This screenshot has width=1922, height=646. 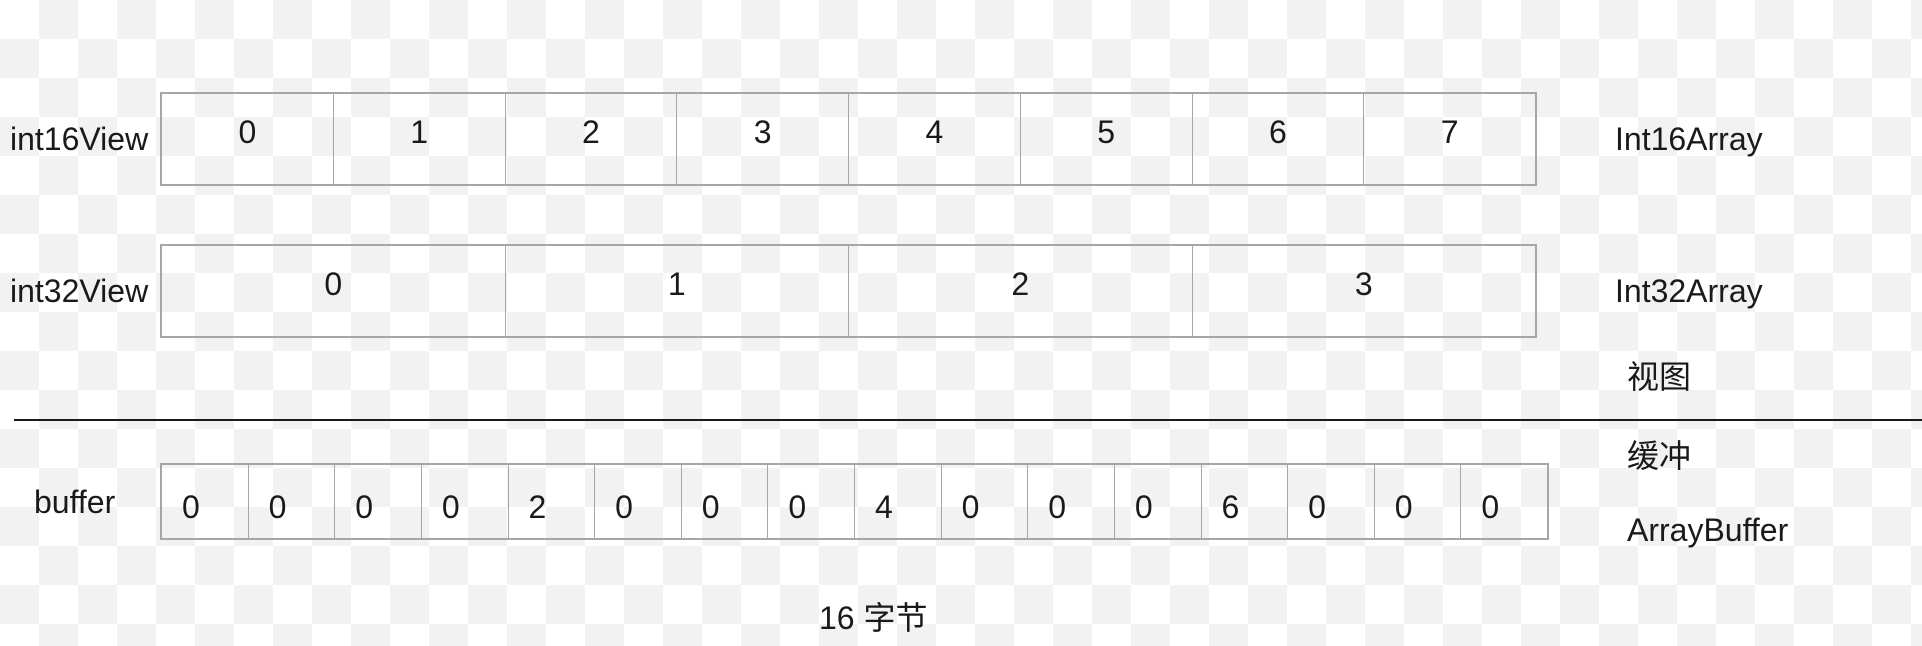 What do you see at coordinates (248, 139) in the screenshot?
I see `int16-cell: 0` at bounding box center [248, 139].